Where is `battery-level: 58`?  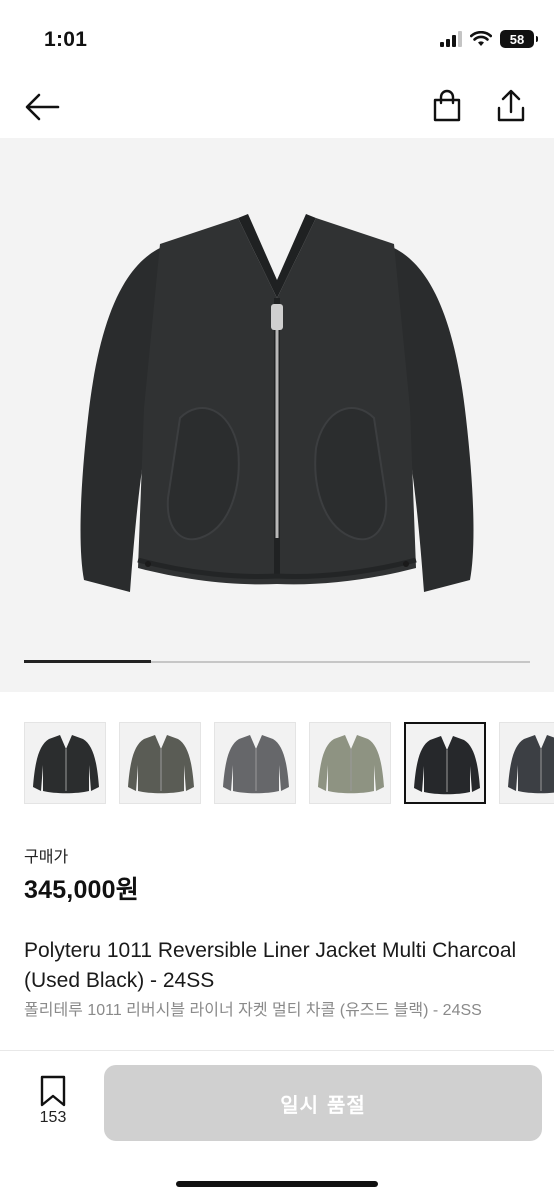 battery-level: 58 is located at coordinates (517, 39).